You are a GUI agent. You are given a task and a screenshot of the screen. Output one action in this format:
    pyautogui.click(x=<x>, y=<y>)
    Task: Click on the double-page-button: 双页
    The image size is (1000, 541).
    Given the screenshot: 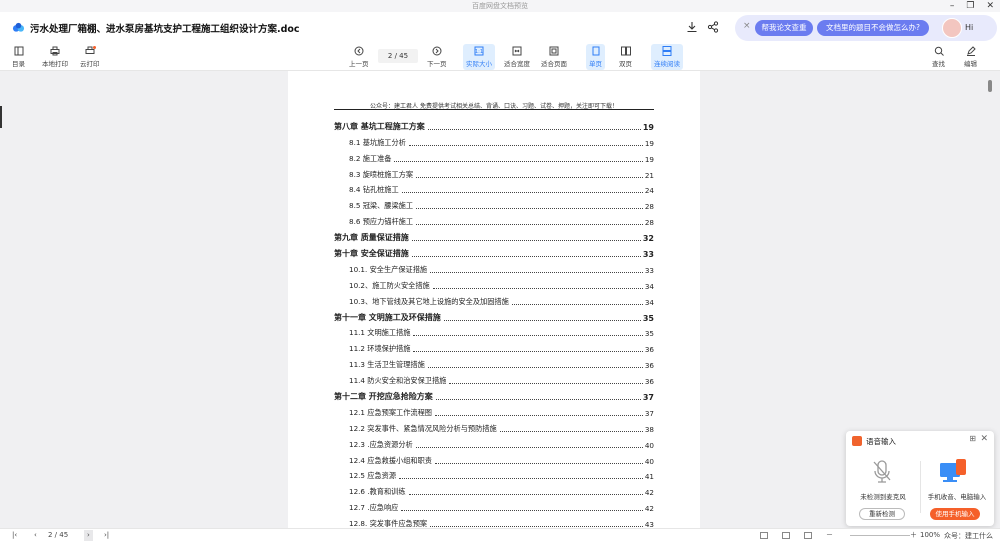 What is the action you would take?
    pyautogui.click(x=625, y=57)
    